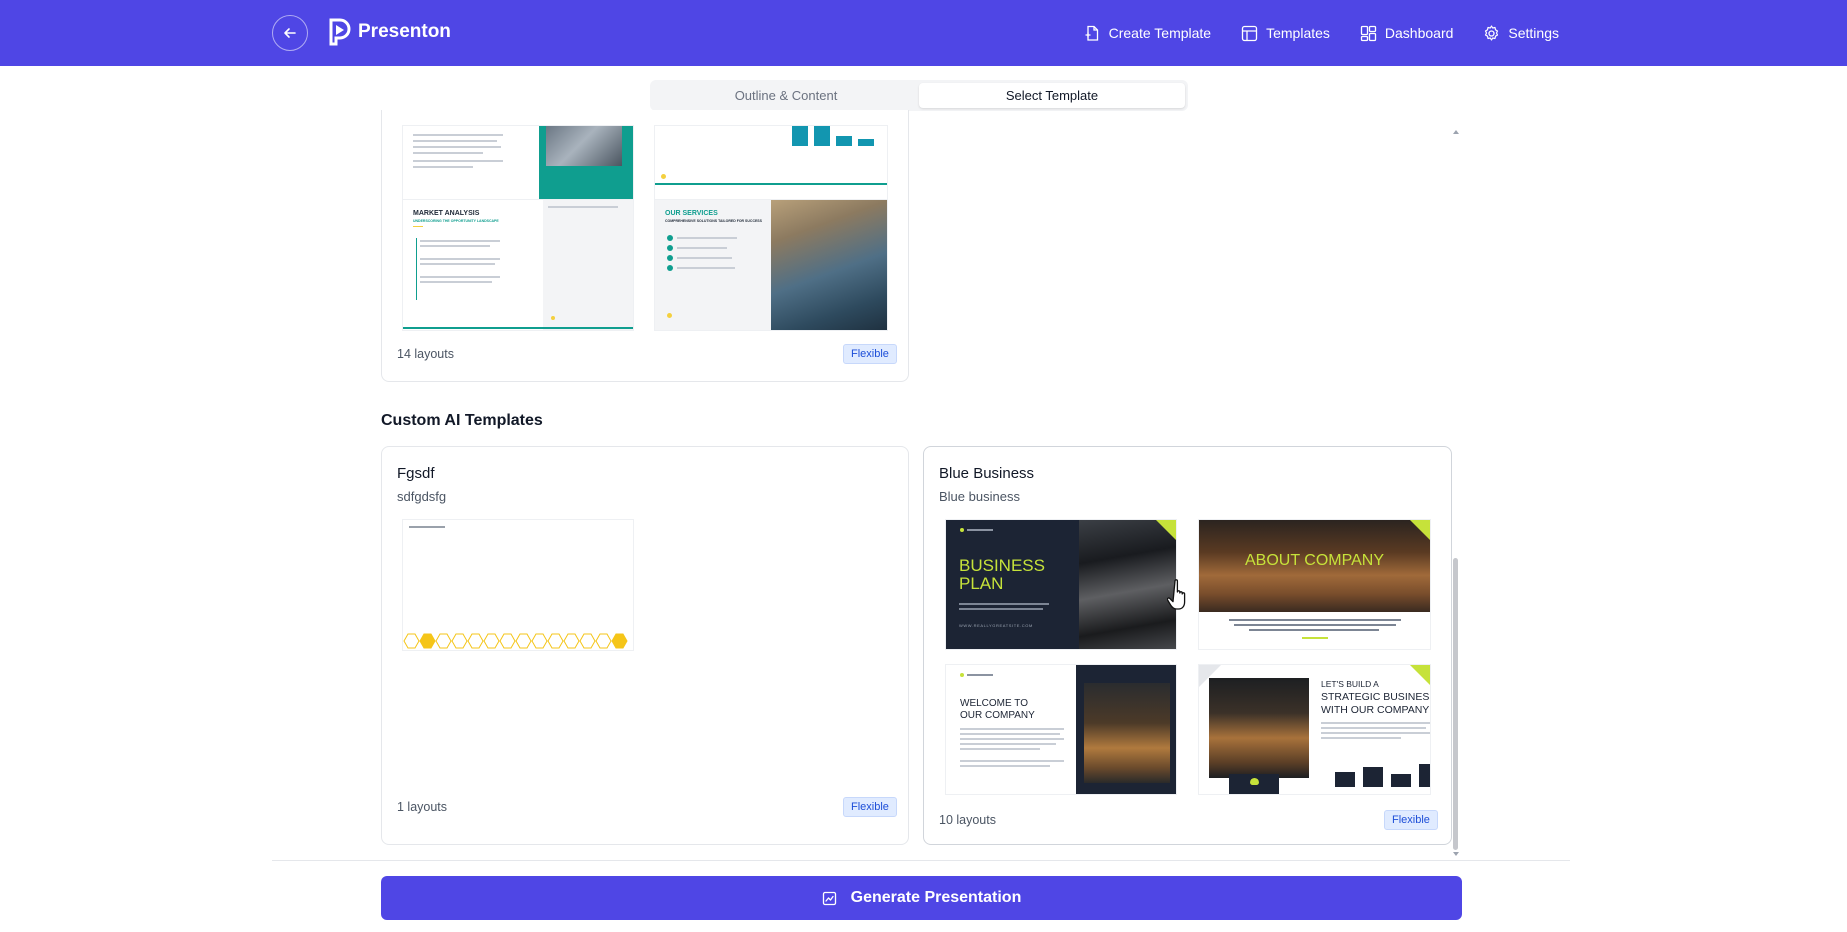  I want to click on thumb-title: ABOUT COMPANY, so click(1314, 560).